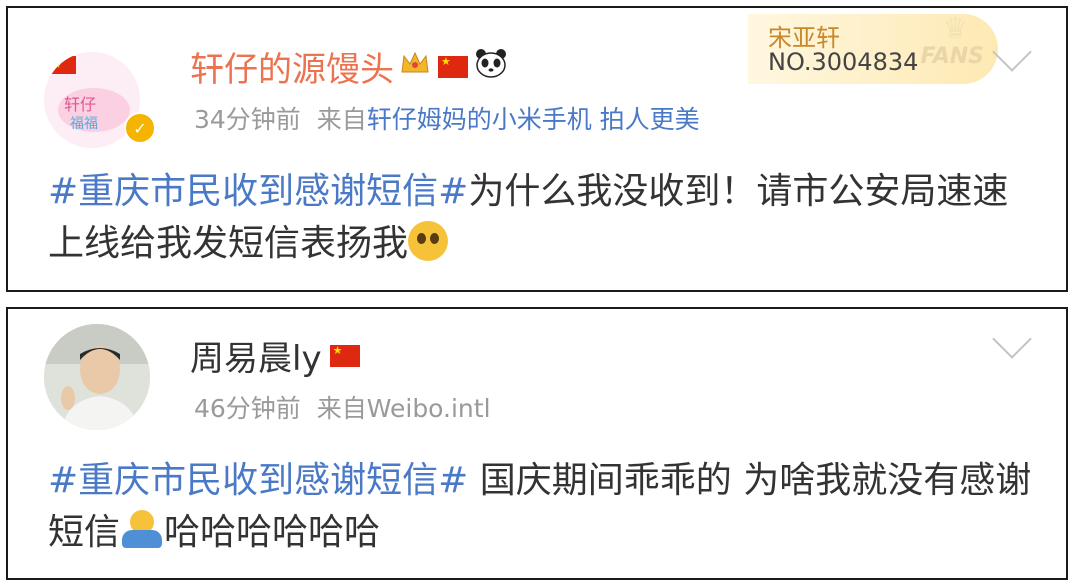 The height and width of the screenshot is (585, 1080). I want to click on crown-watermark-icon: ♛, so click(955, 28).